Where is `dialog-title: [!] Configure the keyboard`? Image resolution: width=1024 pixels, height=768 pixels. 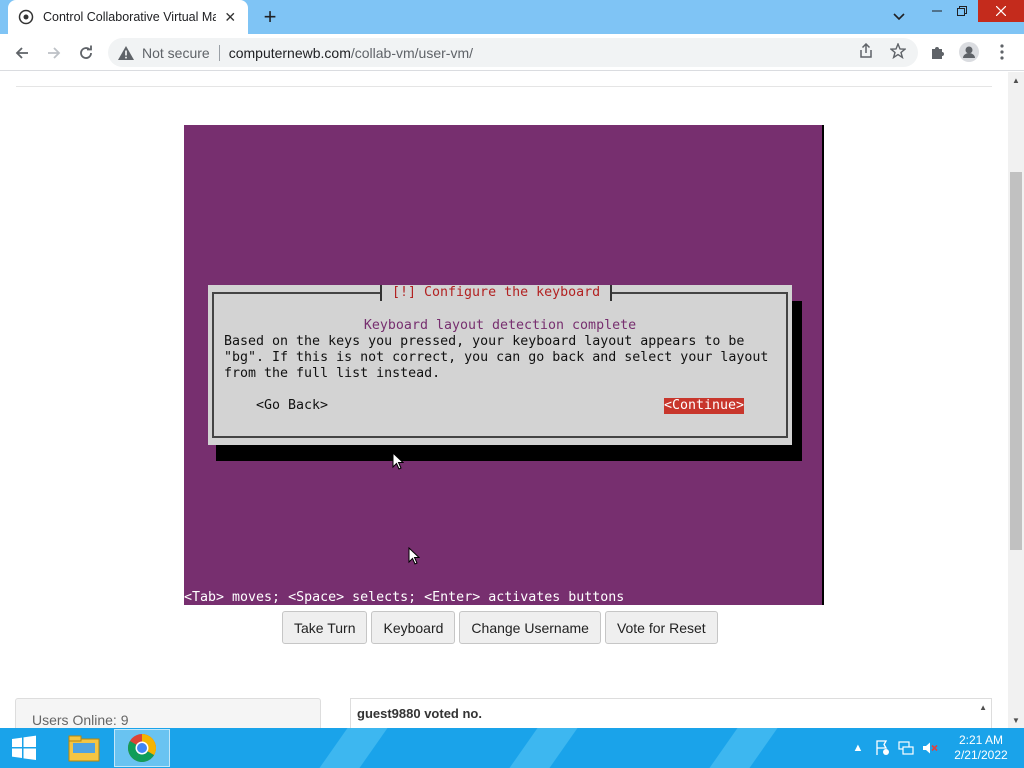
dialog-title: [!] Configure the keyboard is located at coordinates (496, 293).